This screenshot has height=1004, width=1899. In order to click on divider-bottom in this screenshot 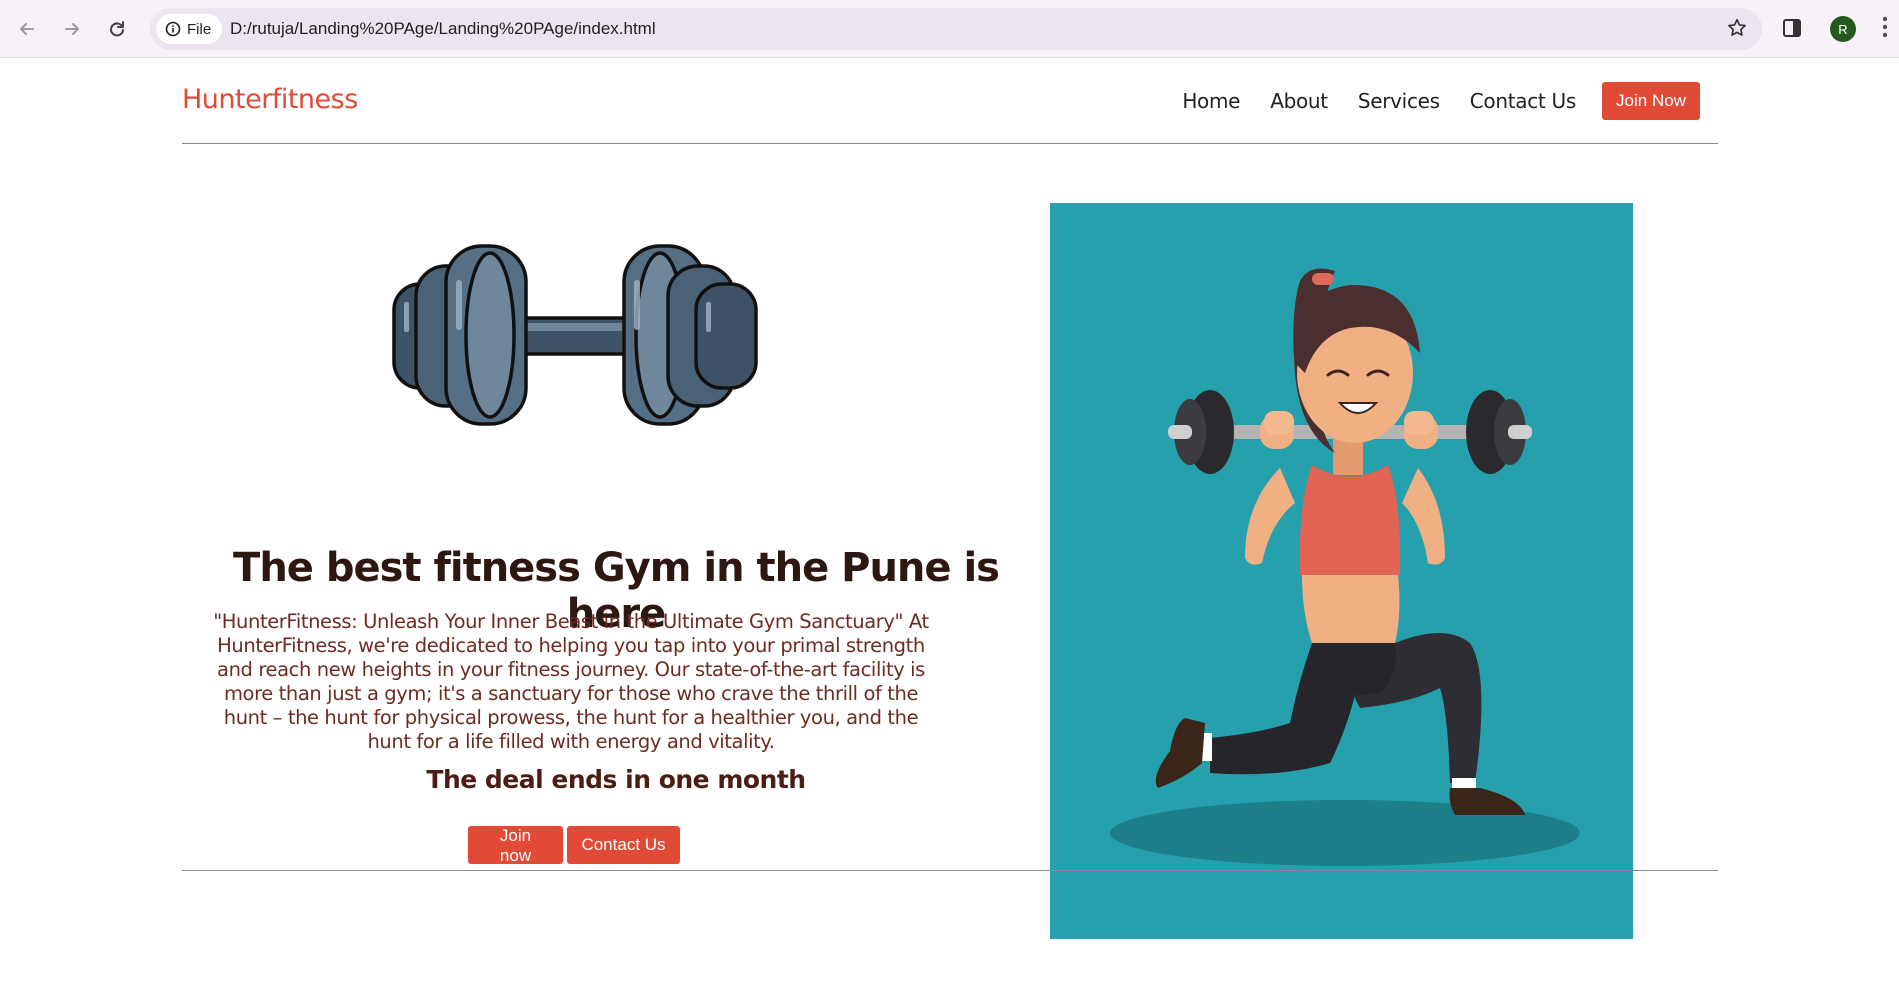, I will do `click(950, 870)`.